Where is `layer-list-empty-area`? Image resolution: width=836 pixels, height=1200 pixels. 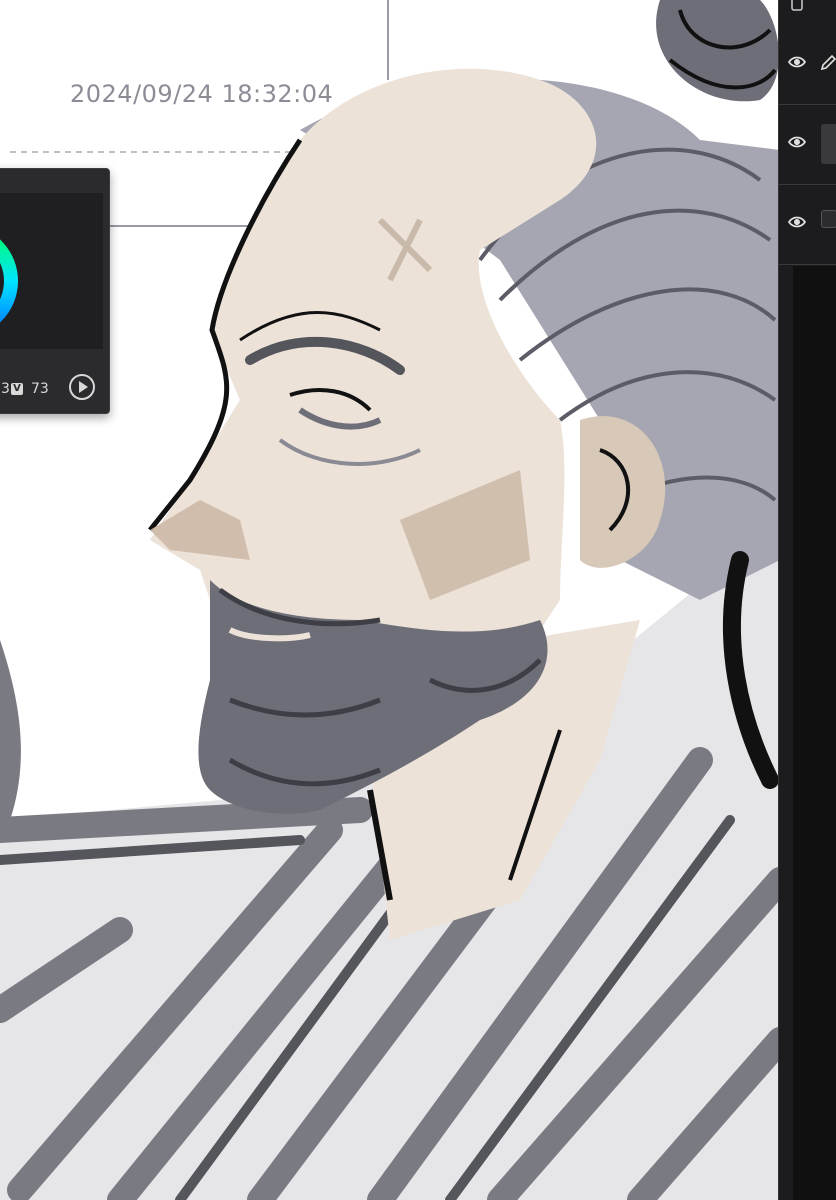 layer-list-empty-area is located at coordinates (814, 733).